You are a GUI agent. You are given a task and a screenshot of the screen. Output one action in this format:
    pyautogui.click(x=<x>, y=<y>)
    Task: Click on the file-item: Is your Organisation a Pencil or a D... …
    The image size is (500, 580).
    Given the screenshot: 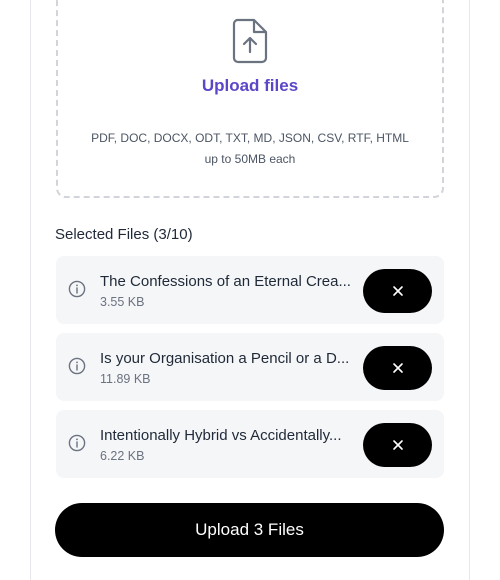 What is the action you would take?
    pyautogui.click(x=250, y=367)
    